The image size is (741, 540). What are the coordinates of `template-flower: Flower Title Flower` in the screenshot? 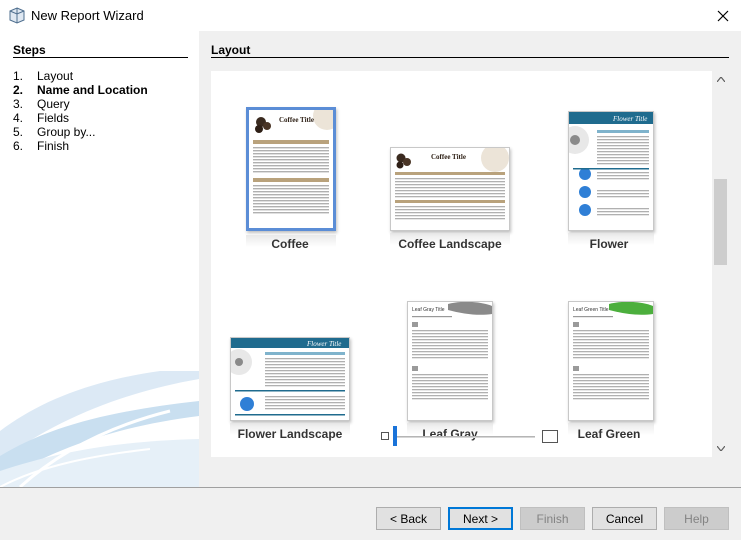 It's located at (609, 182).